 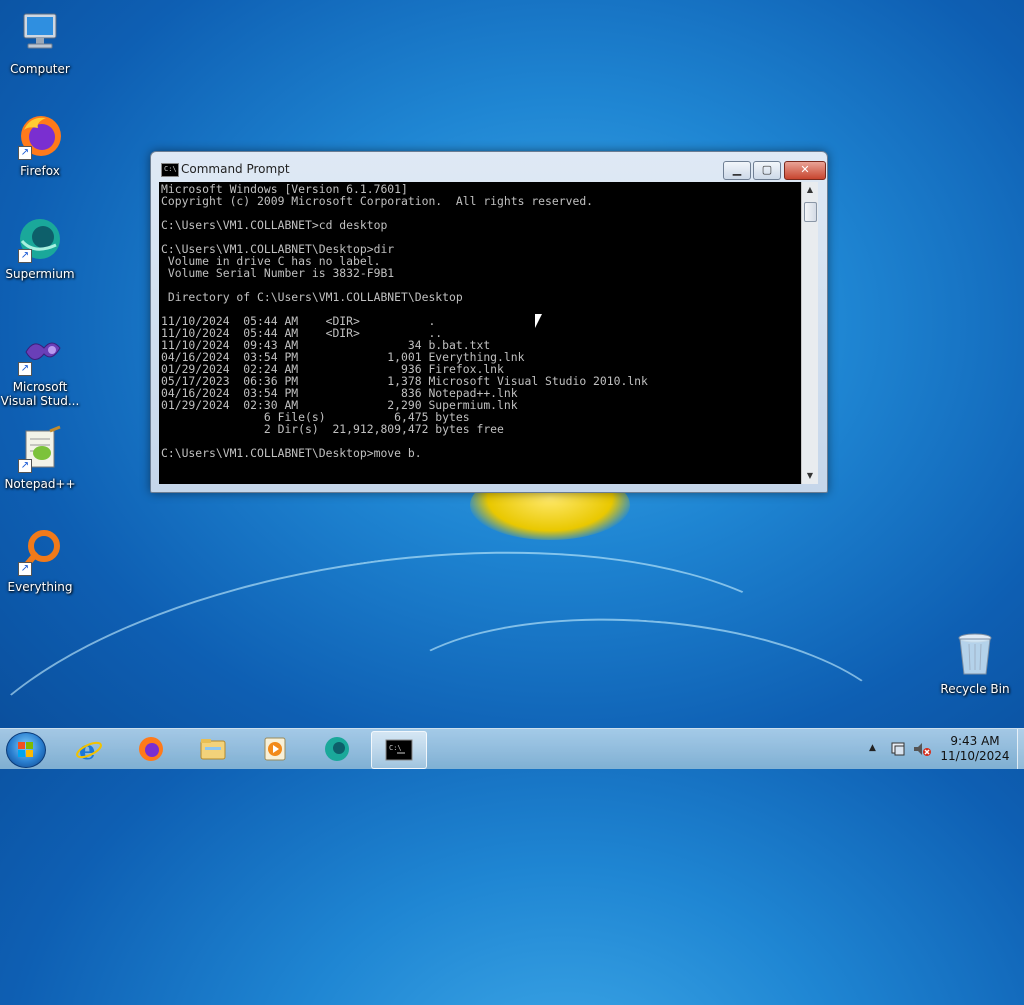 I want to click on taskbar-explorer, so click(x=213, y=749).